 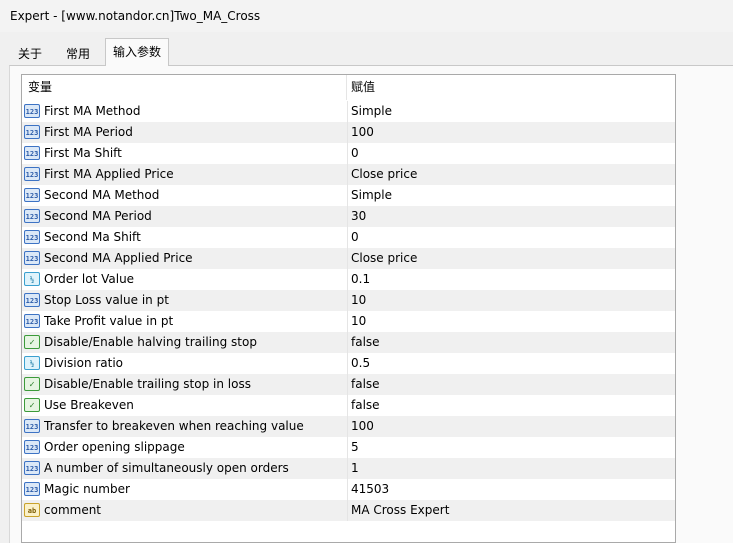 I want to click on parameter-value: 5, so click(x=511, y=447).